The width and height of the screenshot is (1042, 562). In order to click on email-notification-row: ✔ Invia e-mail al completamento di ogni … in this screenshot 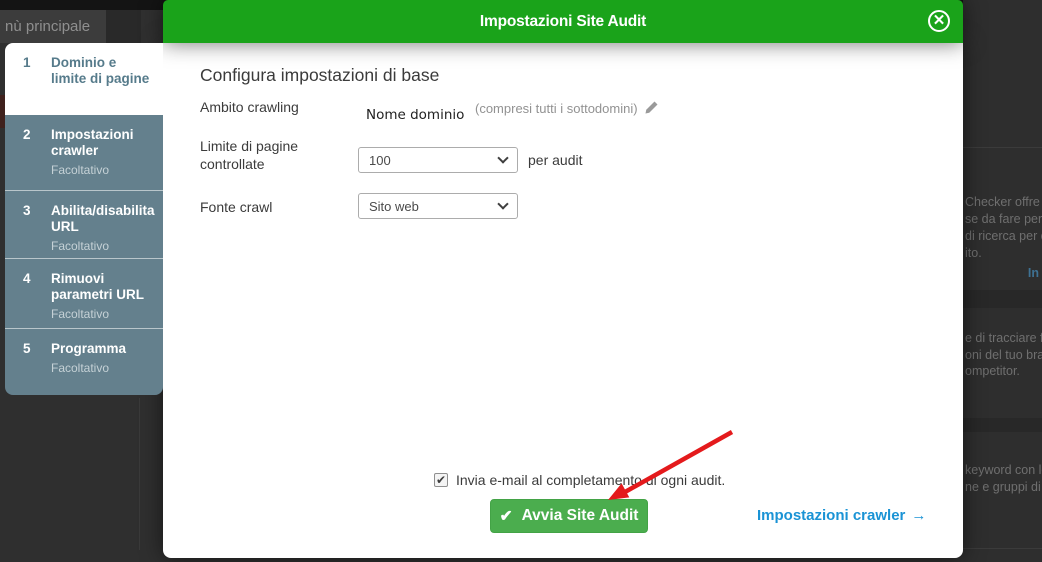, I will do `click(579, 480)`.